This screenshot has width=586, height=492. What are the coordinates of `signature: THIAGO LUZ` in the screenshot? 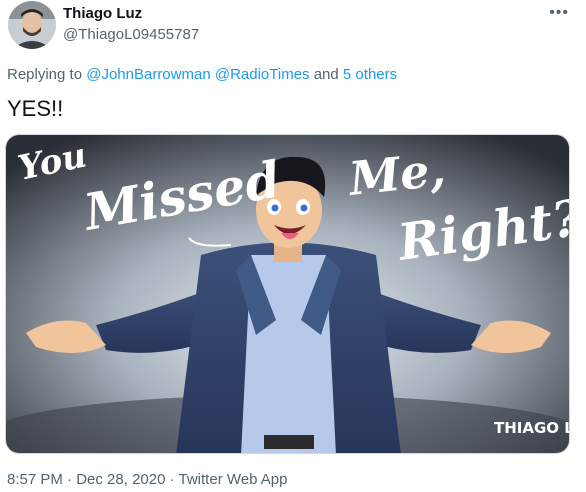 It's located at (532, 428).